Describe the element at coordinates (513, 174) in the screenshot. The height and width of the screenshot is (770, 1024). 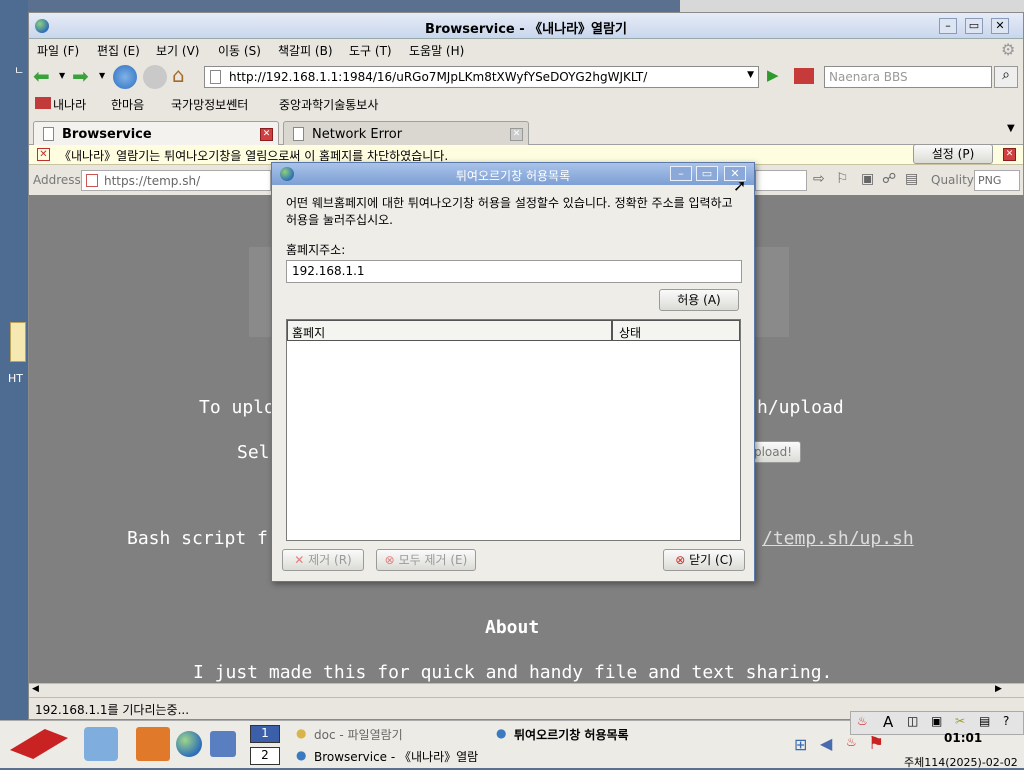
I see `dialog-titlebar: 튀여오르기창 허용목록 – ▭ ✕` at that location.